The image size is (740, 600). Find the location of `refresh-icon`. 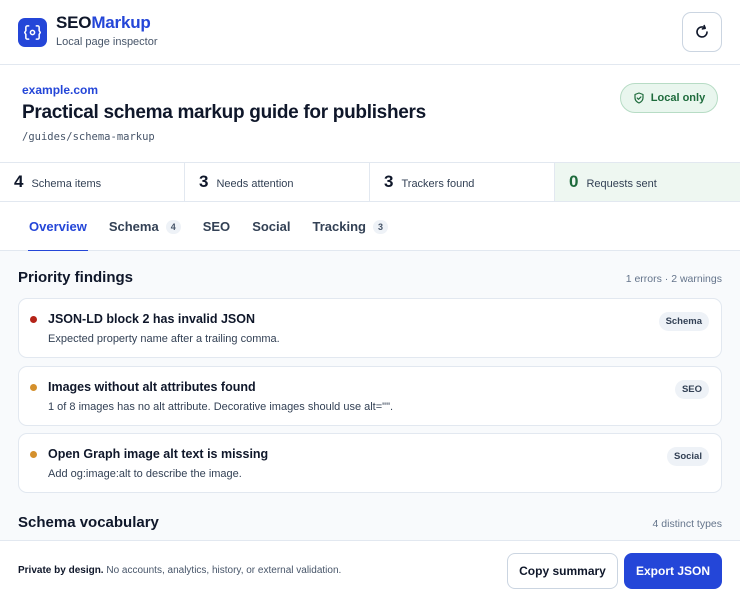

refresh-icon is located at coordinates (702, 31).